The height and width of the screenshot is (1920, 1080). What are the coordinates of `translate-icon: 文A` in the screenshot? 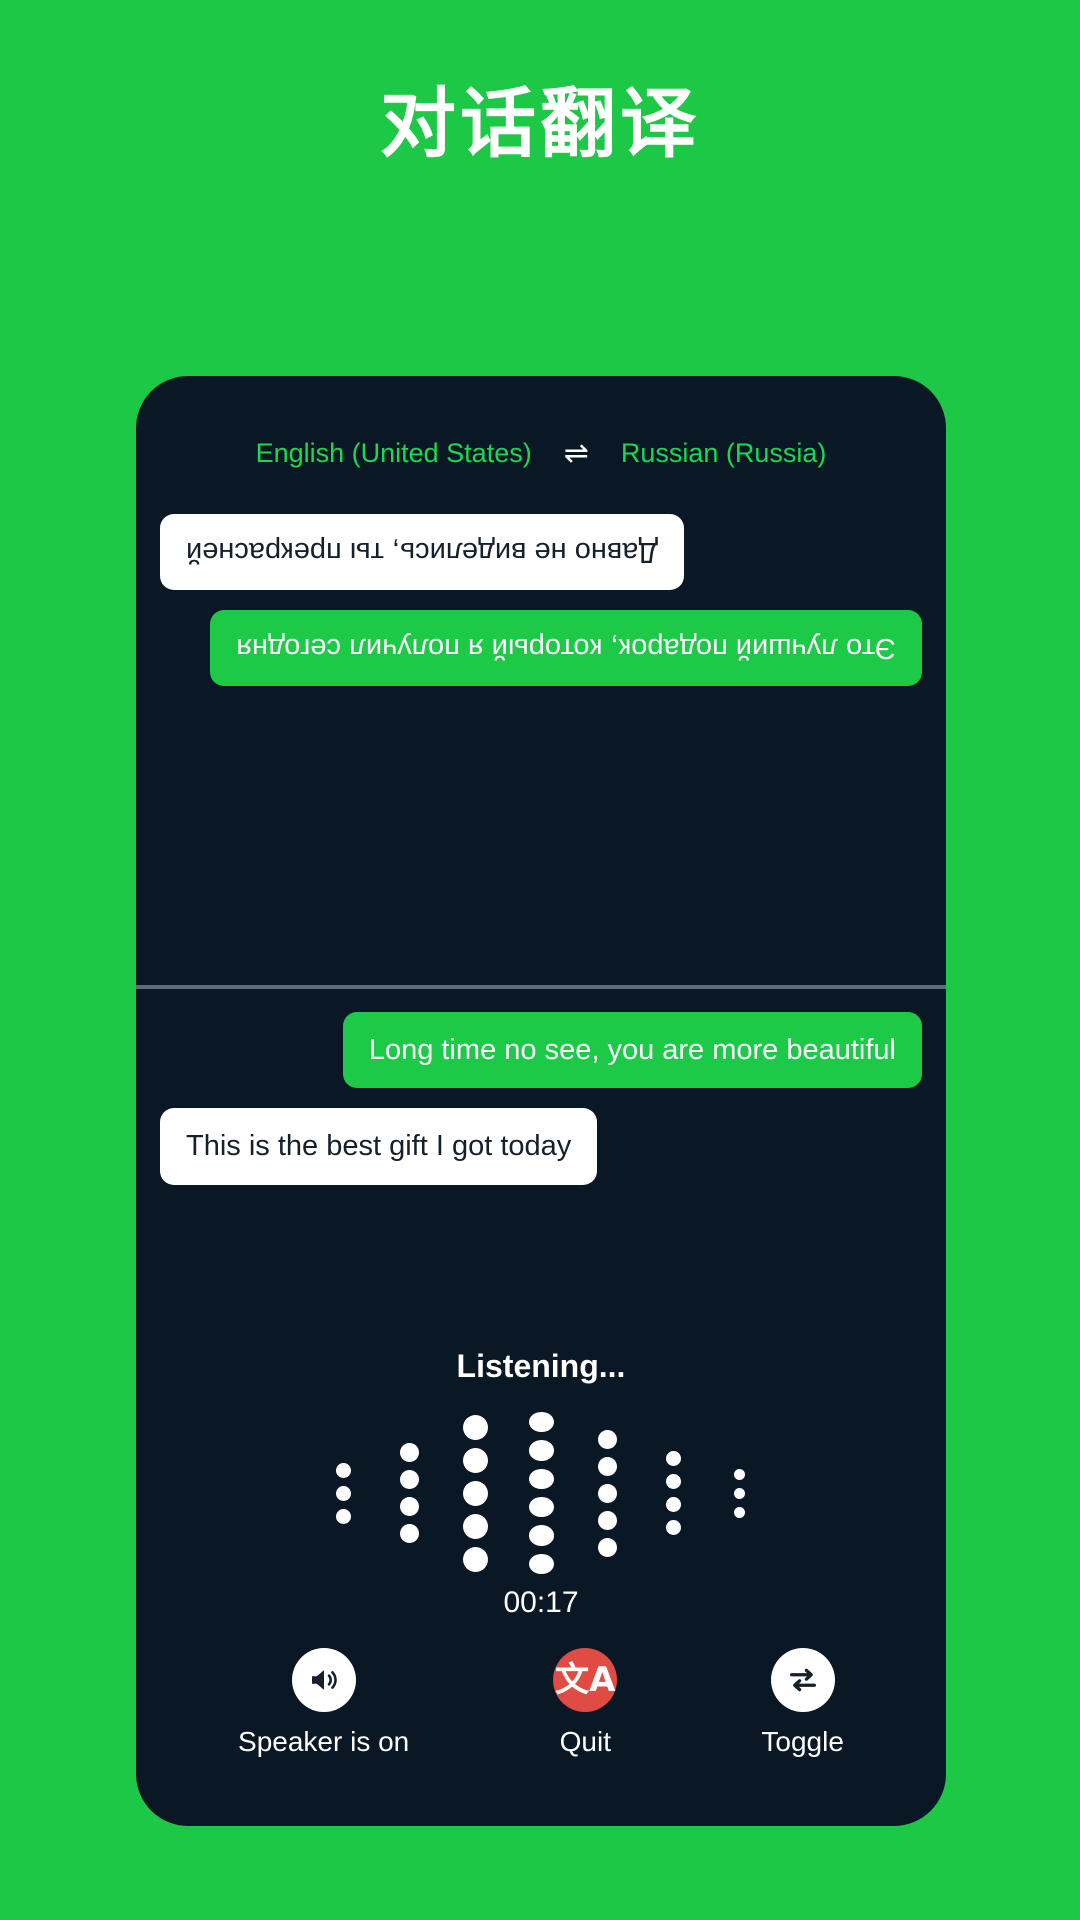 It's located at (585, 1680).